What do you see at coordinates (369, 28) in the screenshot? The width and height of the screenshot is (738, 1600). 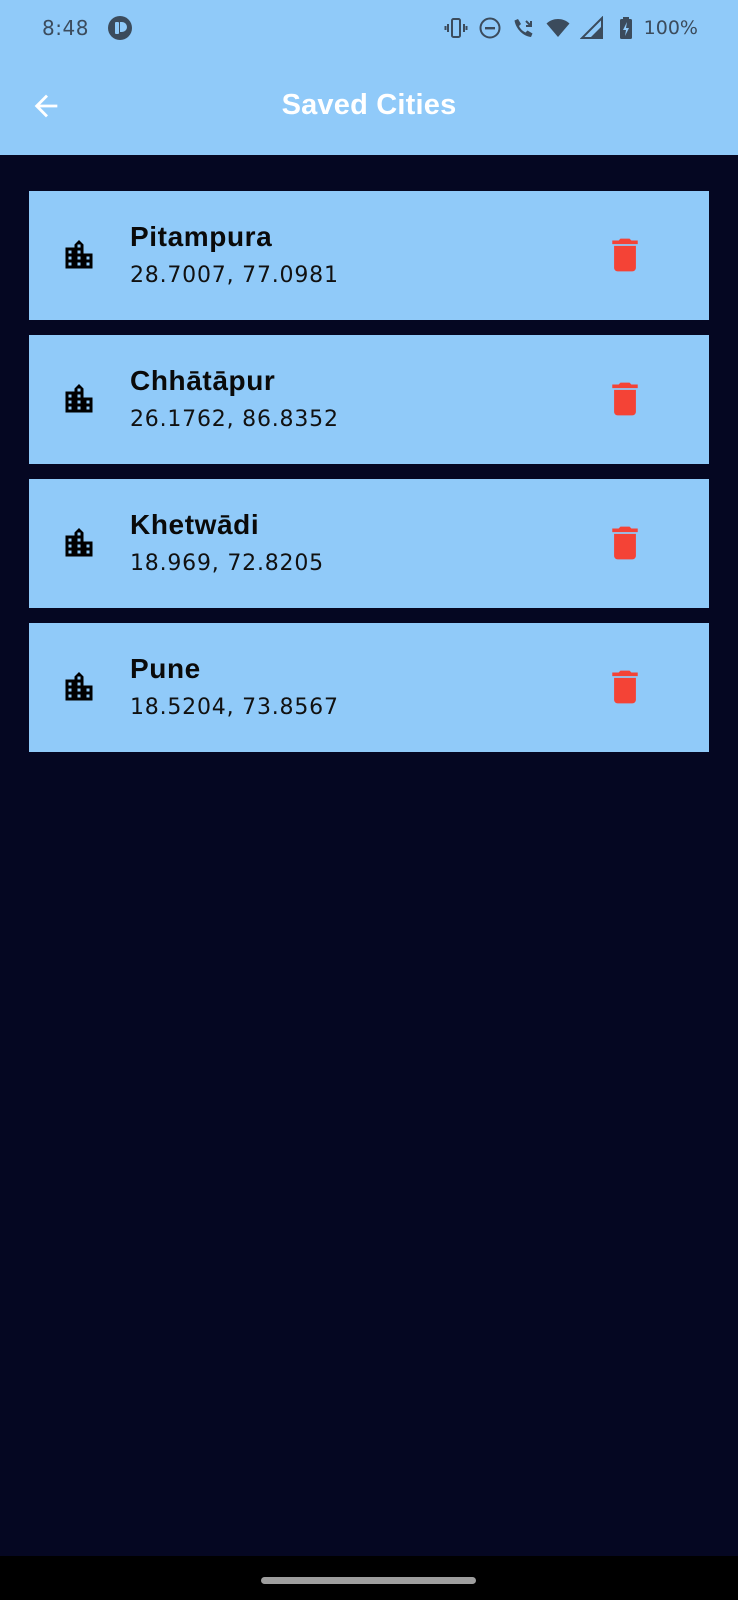 I see `status-bar: 8:48 100%` at bounding box center [369, 28].